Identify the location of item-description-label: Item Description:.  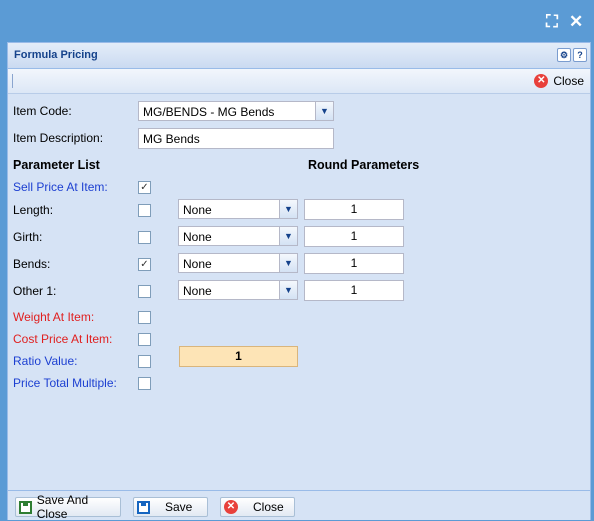
(58, 138).